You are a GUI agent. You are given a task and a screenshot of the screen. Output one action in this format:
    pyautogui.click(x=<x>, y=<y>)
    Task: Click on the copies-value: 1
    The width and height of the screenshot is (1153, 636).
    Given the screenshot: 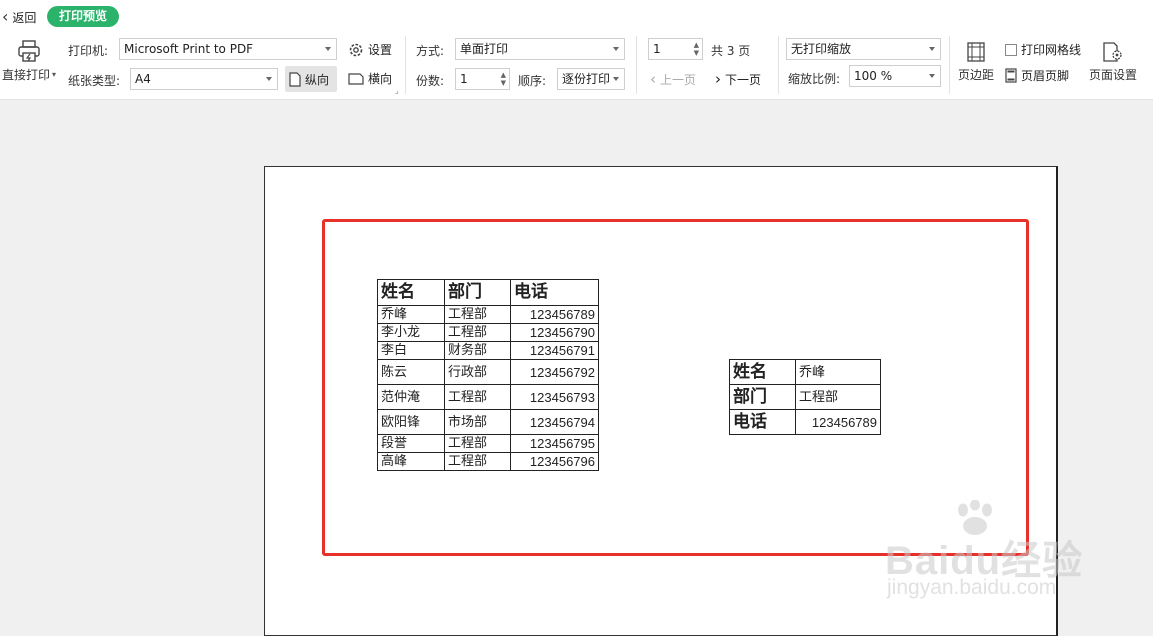 What is the action you would take?
    pyautogui.click(x=464, y=79)
    